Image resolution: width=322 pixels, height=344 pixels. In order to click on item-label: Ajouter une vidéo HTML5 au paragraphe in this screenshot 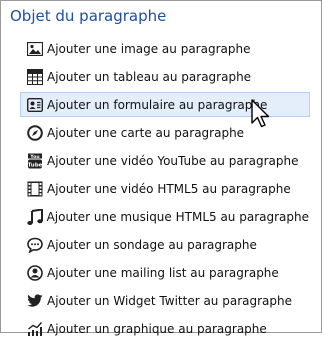, I will do `click(169, 188)`.